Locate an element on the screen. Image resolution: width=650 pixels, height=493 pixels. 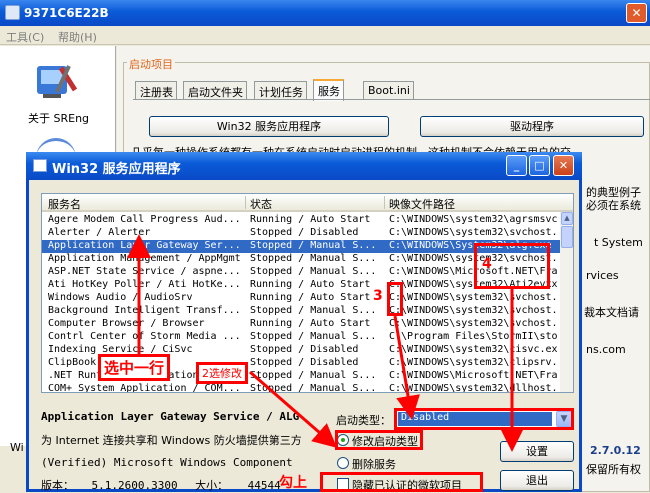
maximize-icon: □ is located at coordinates (539, 165).